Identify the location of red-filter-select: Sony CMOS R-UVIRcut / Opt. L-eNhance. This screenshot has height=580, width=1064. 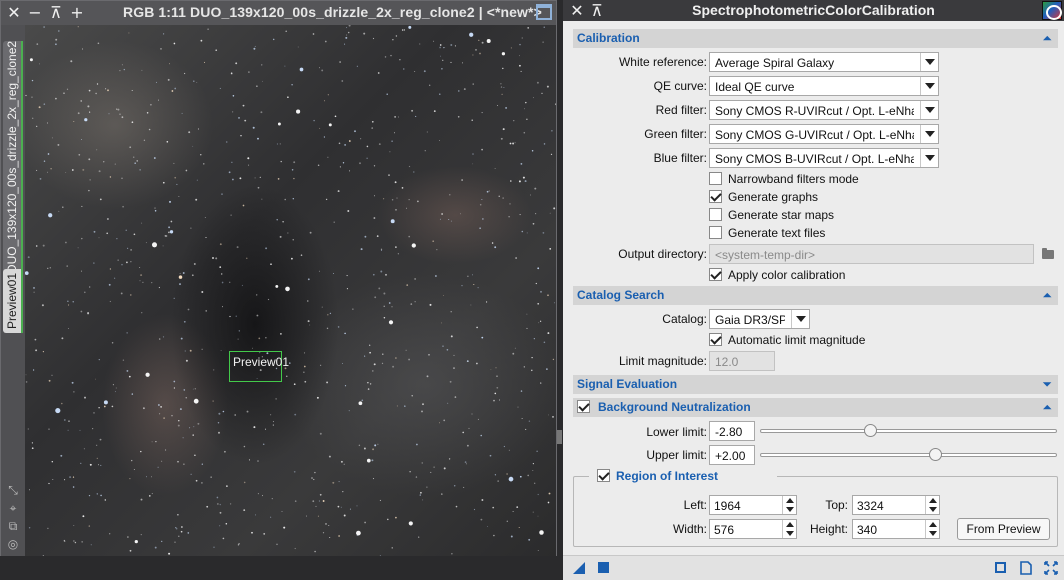
(824, 110).